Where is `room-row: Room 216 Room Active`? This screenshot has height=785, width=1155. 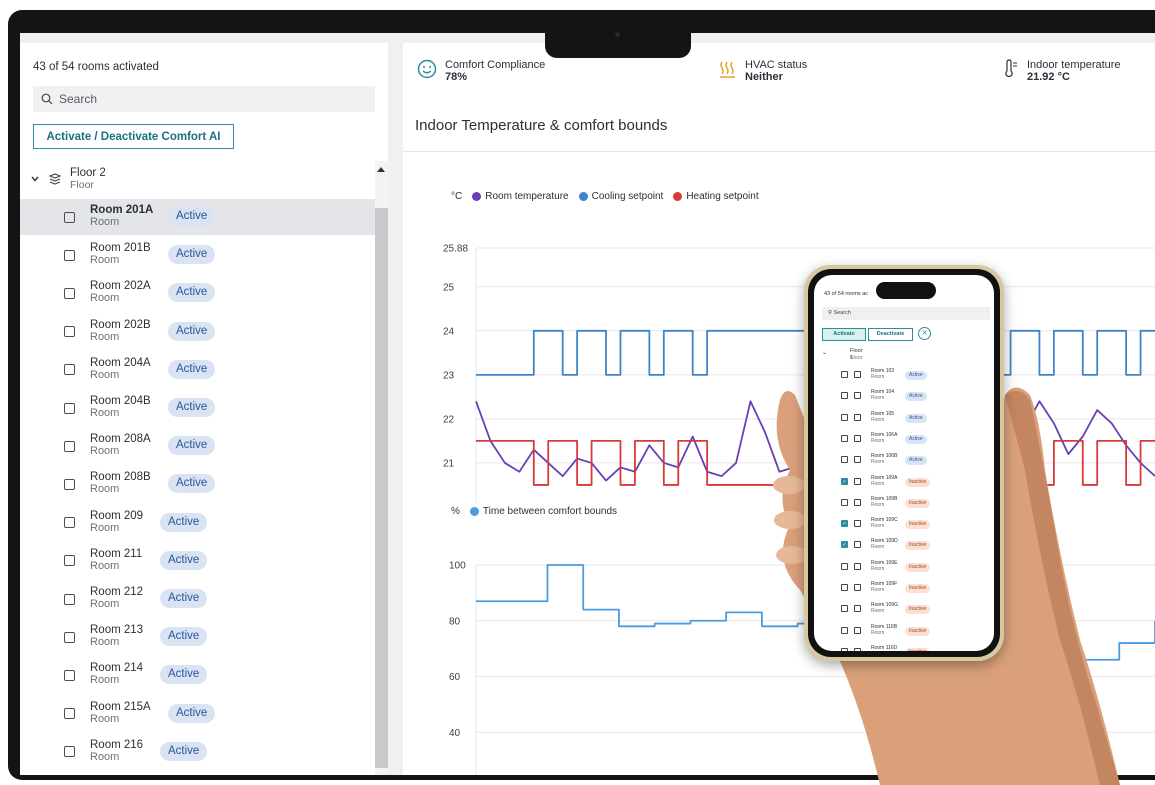 room-row: Room 216 Room Active is located at coordinates (197, 752).